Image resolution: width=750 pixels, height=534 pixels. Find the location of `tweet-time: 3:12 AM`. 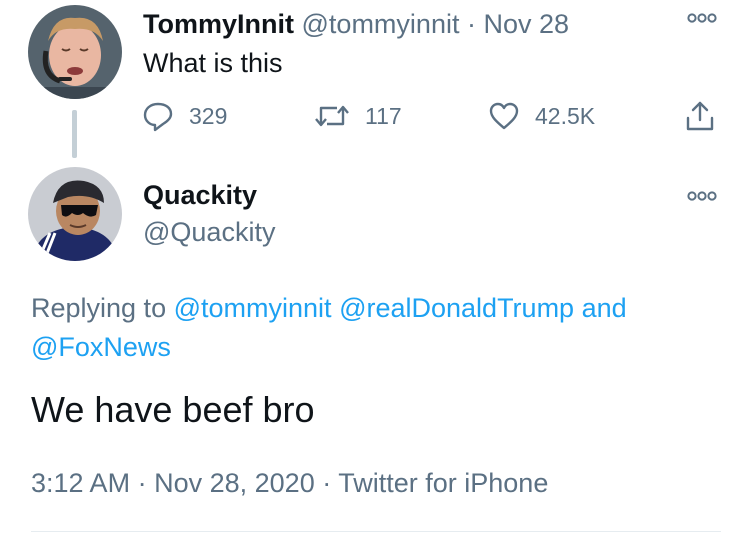

tweet-time: 3:12 AM is located at coordinates (80, 483).